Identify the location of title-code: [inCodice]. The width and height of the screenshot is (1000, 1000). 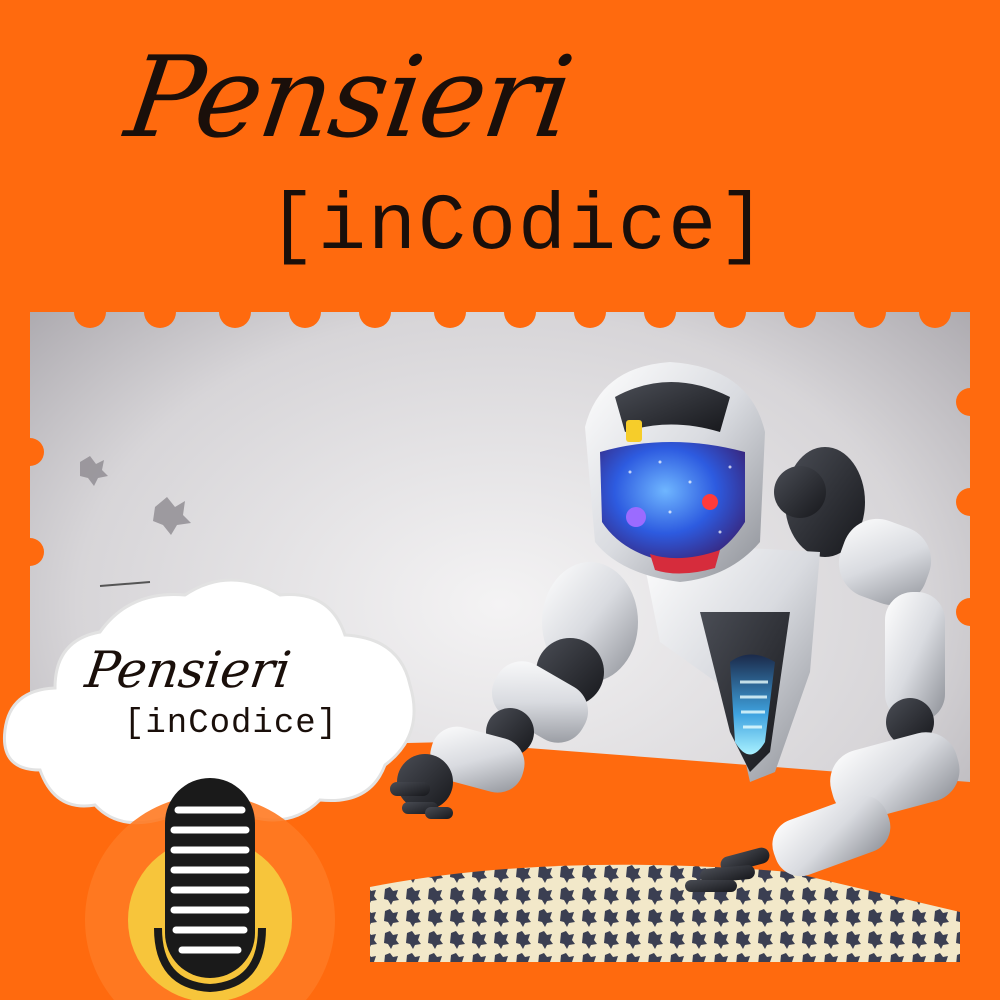
(518, 227).